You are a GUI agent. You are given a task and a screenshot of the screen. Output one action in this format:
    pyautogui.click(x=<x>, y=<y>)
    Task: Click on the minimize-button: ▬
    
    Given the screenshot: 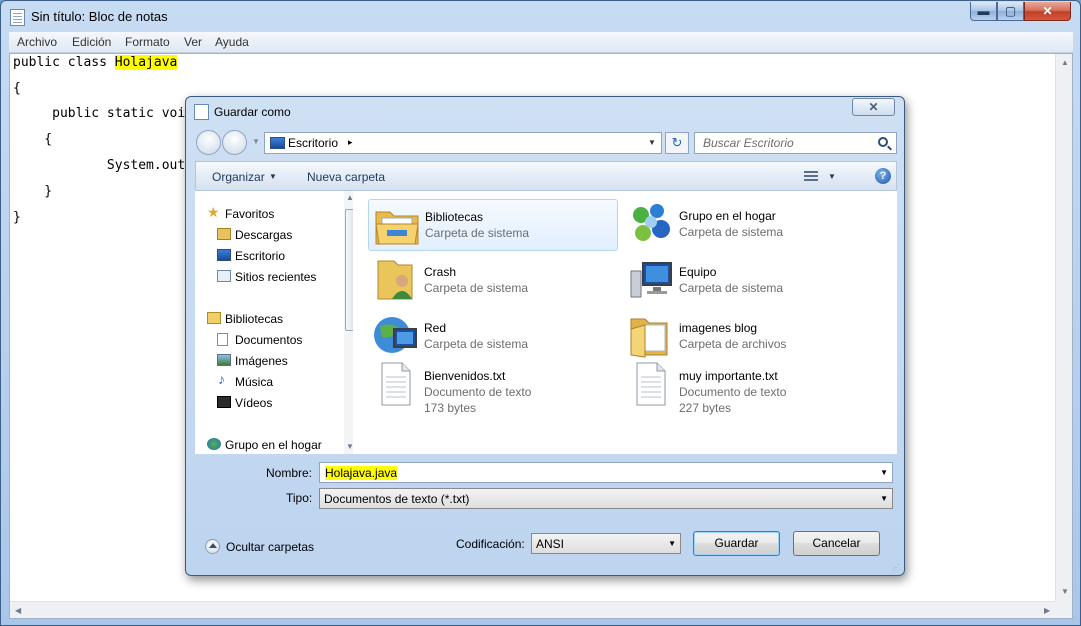 What is the action you would take?
    pyautogui.click(x=983, y=11)
    